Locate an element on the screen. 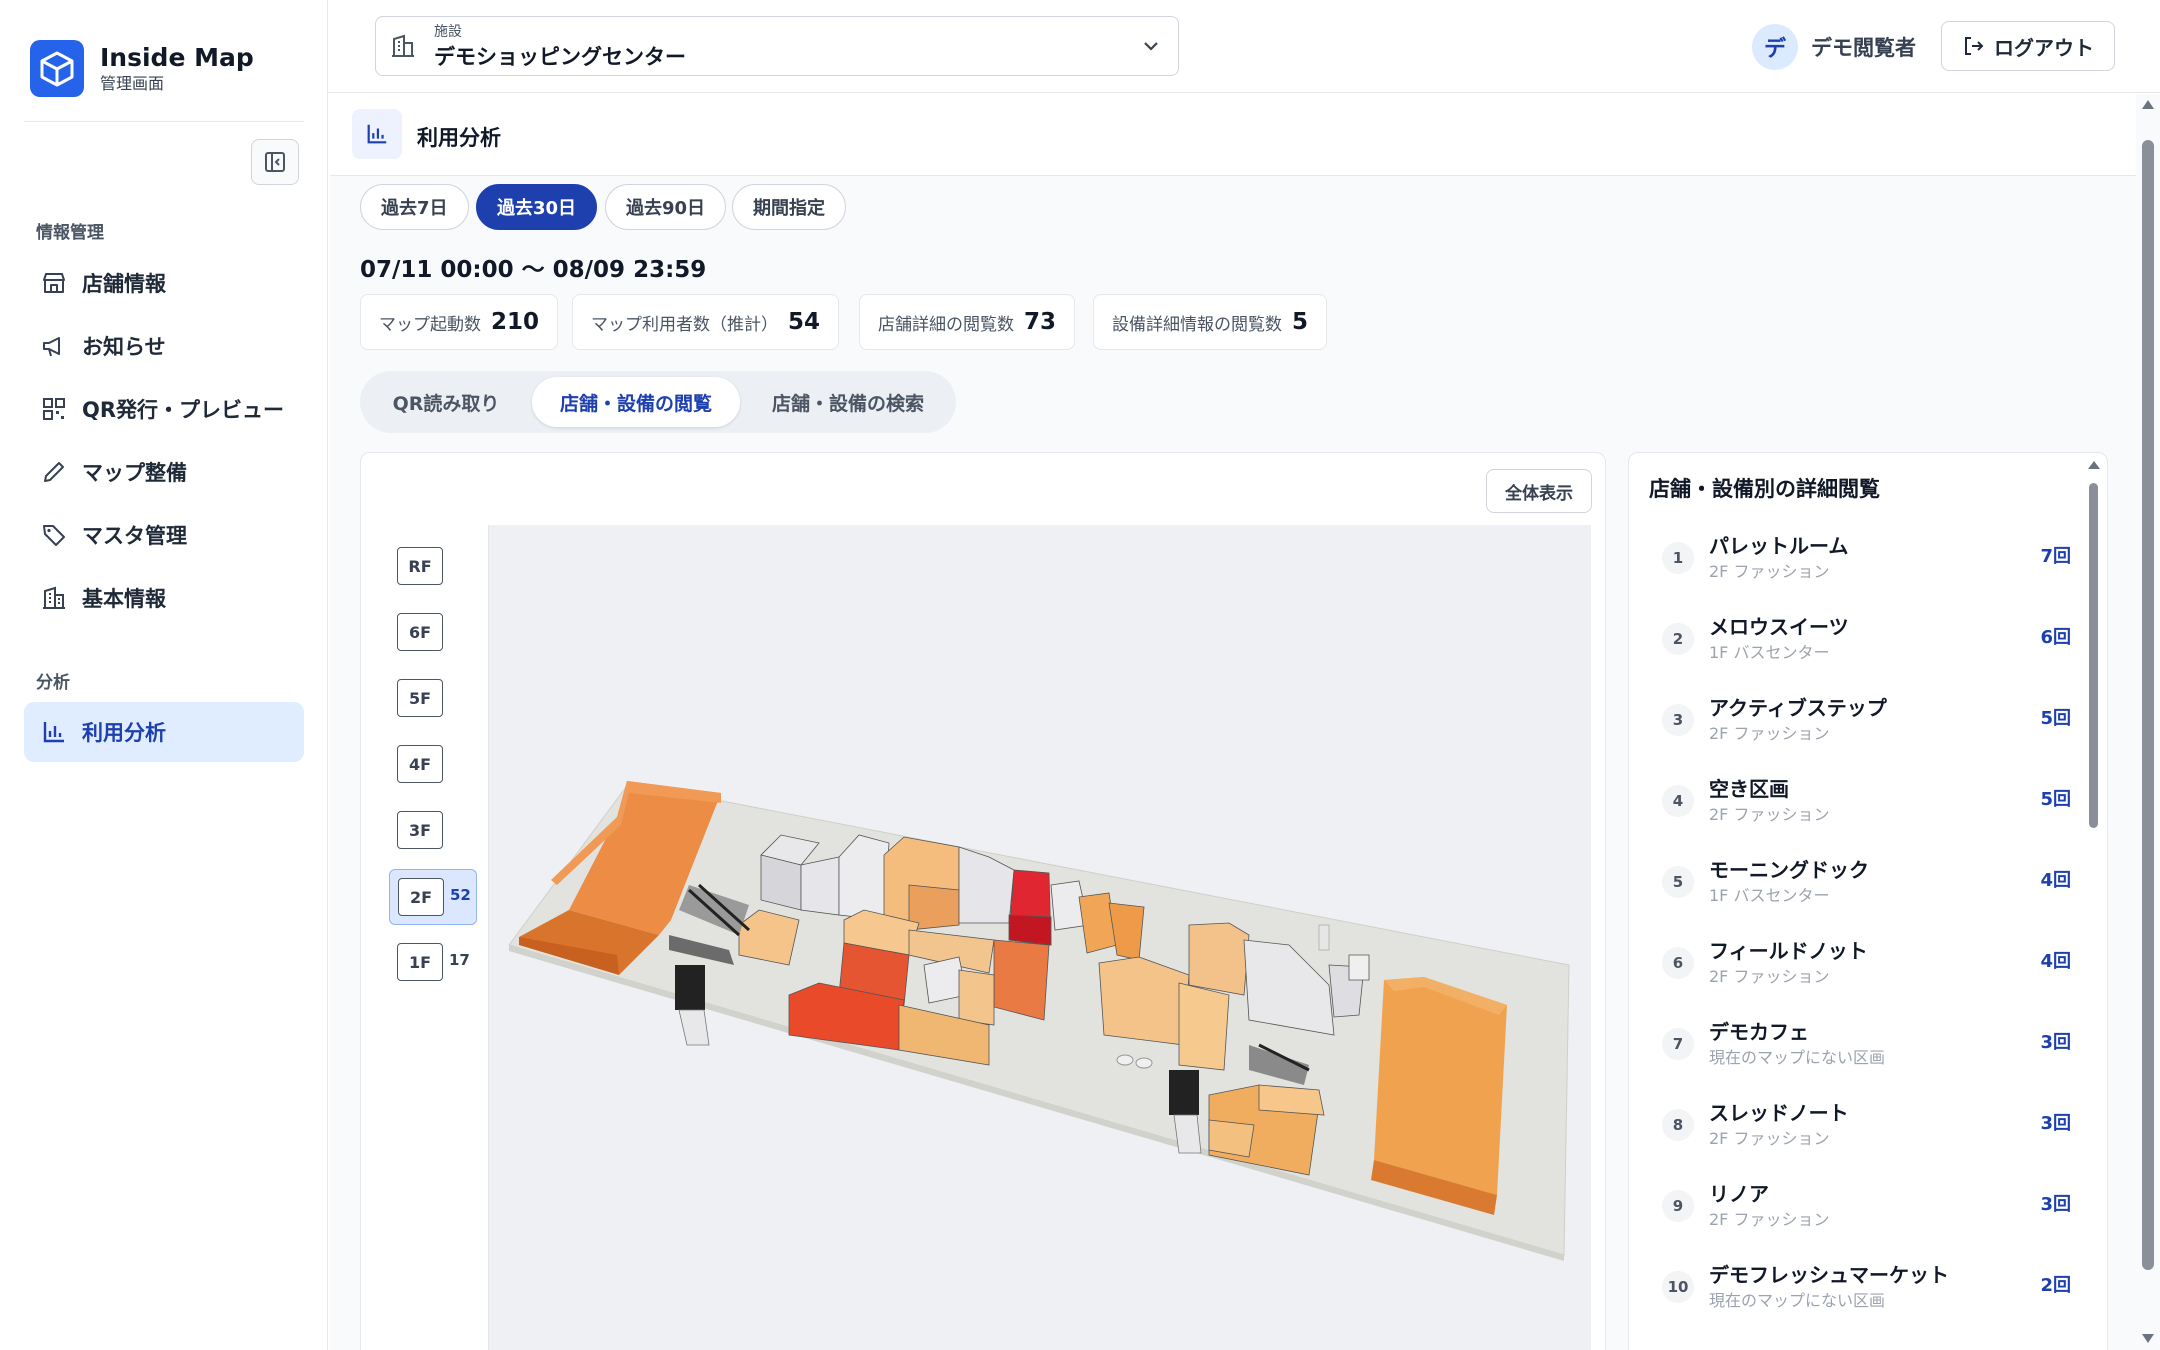  rank-name: パレットルーム is located at coordinates (1779, 546).